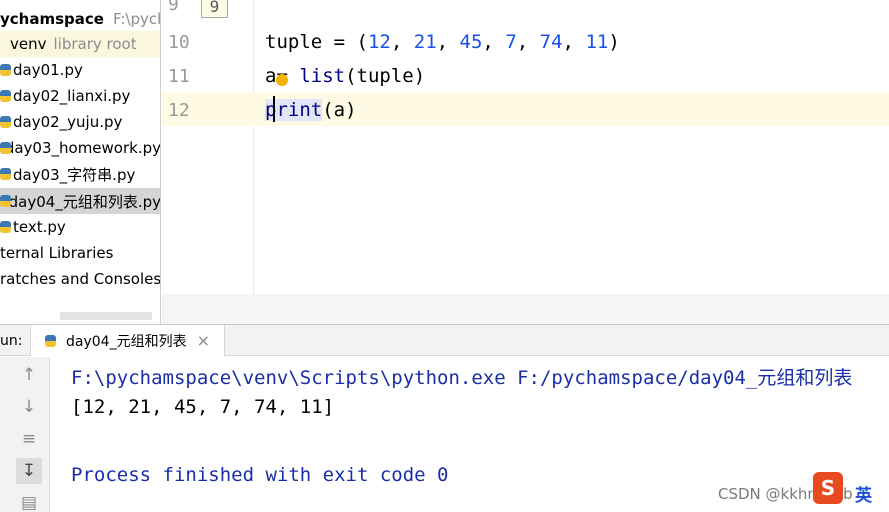 The height and width of the screenshot is (512, 889). Describe the element at coordinates (29, 471) in the screenshot. I see `scroll-to-end-icon: ↧` at that location.